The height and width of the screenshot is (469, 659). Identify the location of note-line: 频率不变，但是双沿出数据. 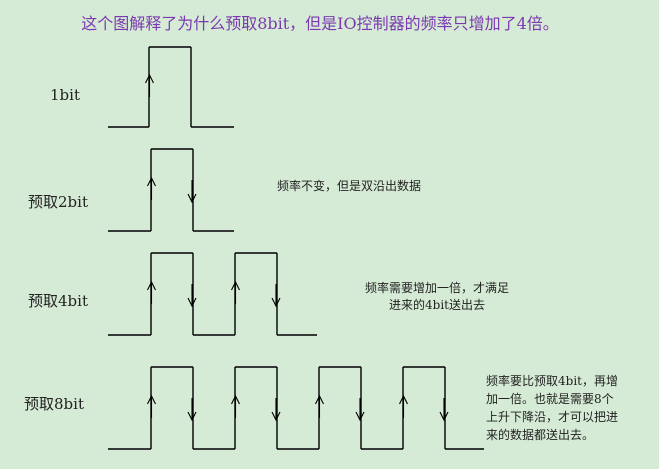
(349, 186).